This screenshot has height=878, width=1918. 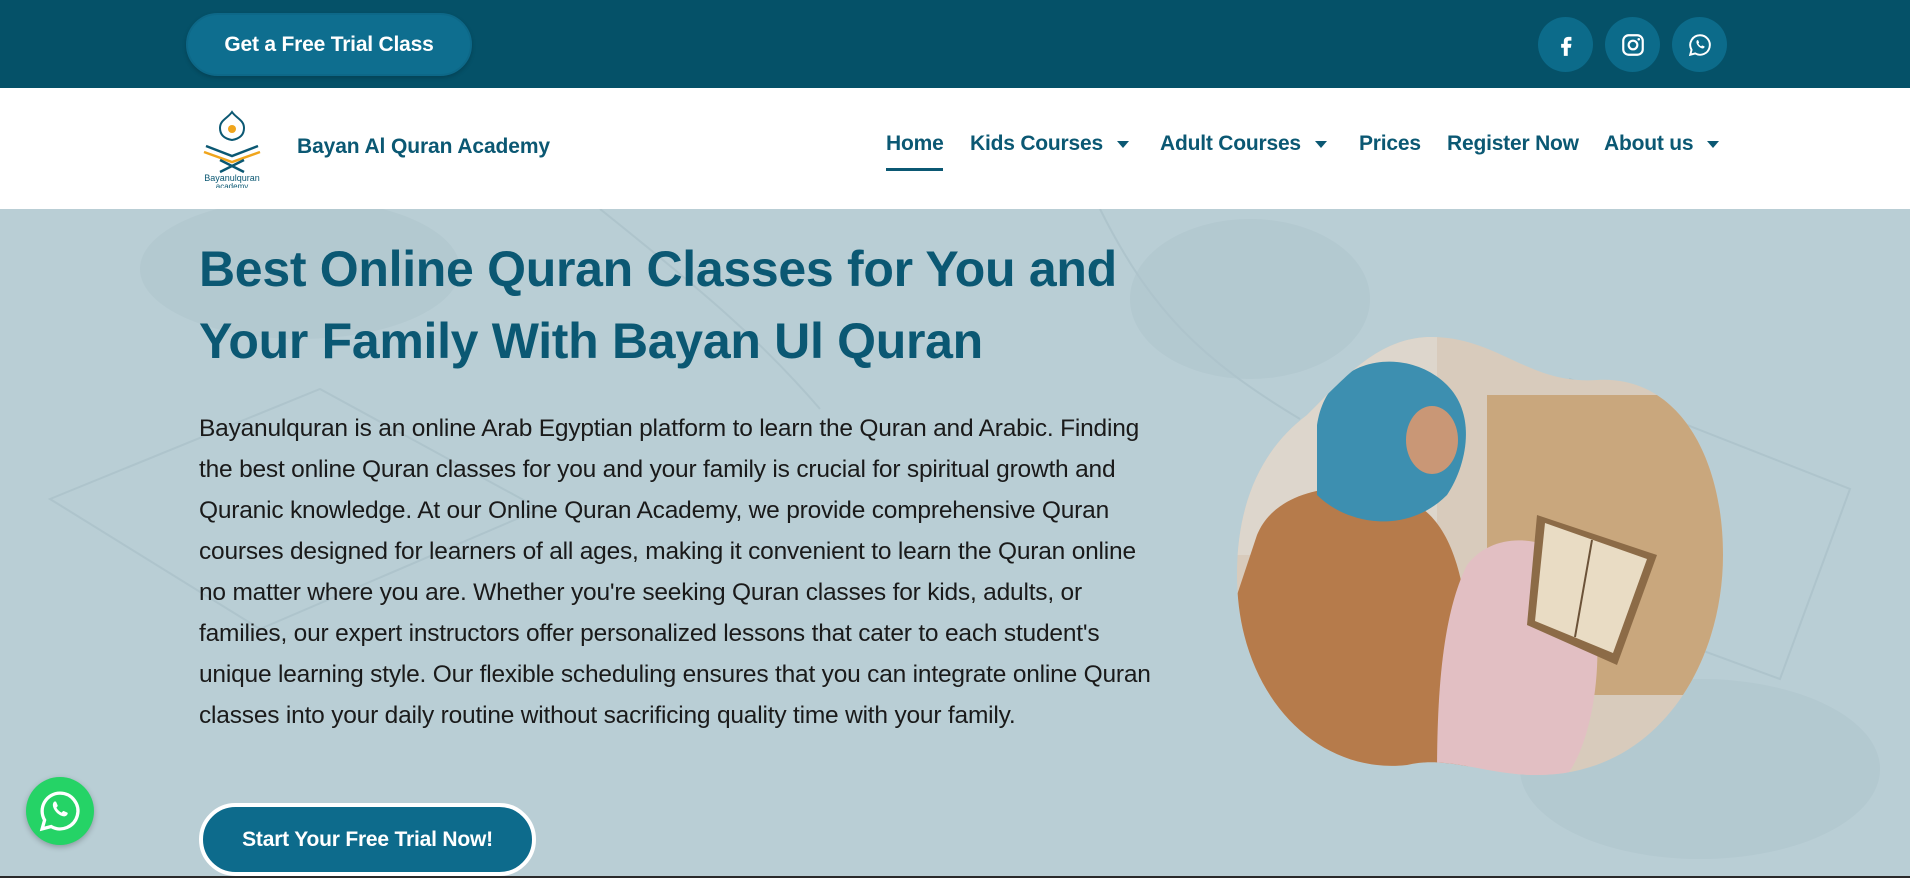 I want to click on nav-item-label: Home, so click(x=915, y=143).